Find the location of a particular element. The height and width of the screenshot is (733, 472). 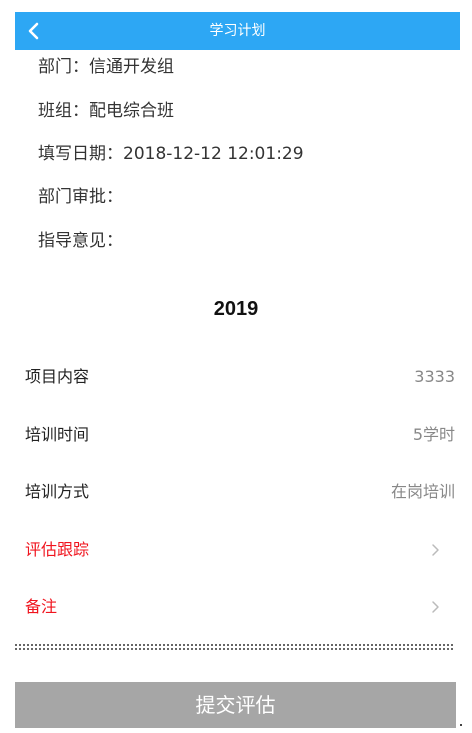

row-label: 评估跟踪 is located at coordinates (57, 549).